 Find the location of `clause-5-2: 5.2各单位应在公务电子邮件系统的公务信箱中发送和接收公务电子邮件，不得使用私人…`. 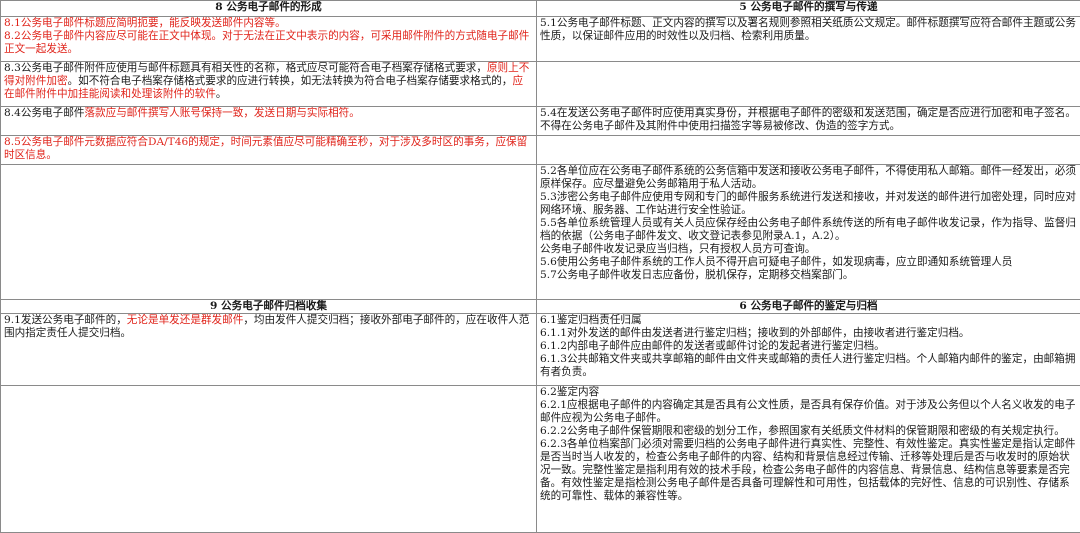

clause-5-2: 5.2各单位应在公务电子邮件系统的公务信箱中发送和接收公务电子邮件，不得使用私人… is located at coordinates (808, 178).